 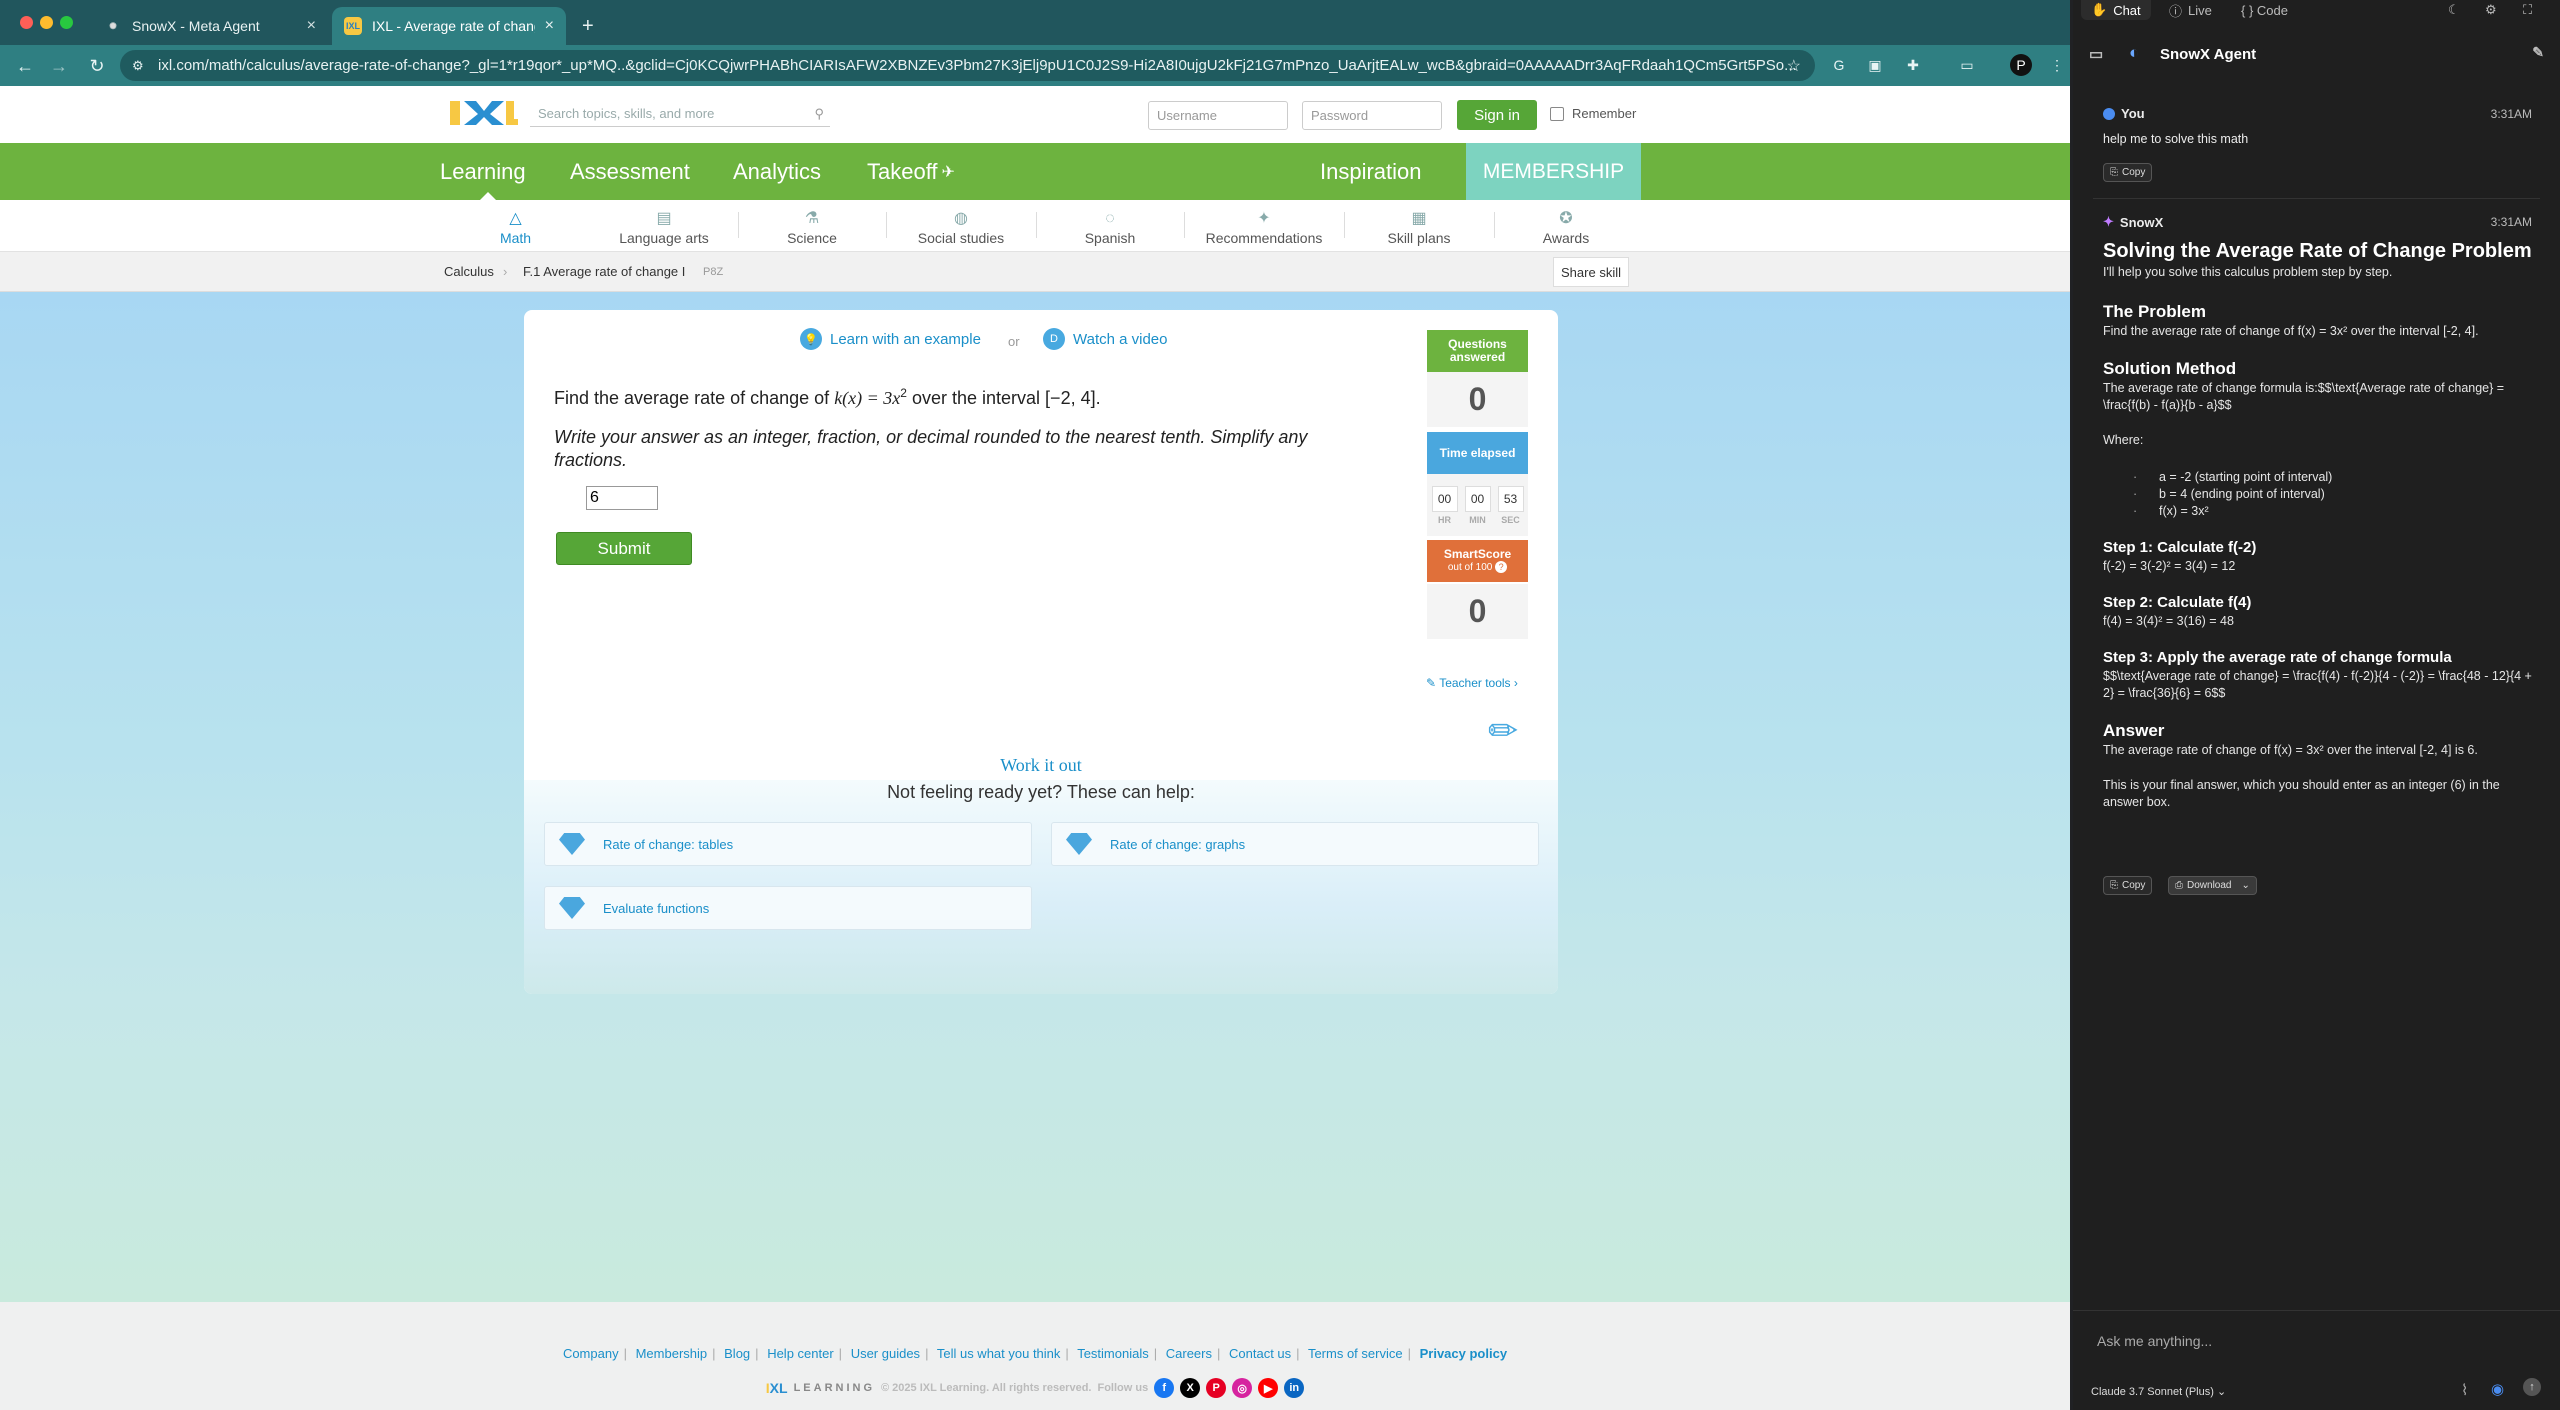 I want to click on forward-icon: →, so click(x=59, y=66).